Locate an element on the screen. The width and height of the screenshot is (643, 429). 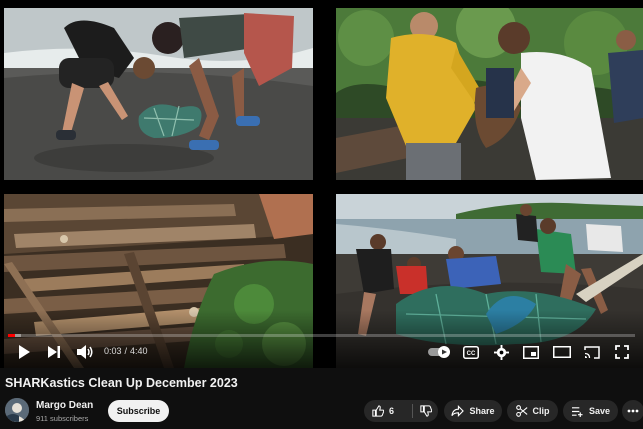
thumbs-down-icon is located at coordinates (425, 411).